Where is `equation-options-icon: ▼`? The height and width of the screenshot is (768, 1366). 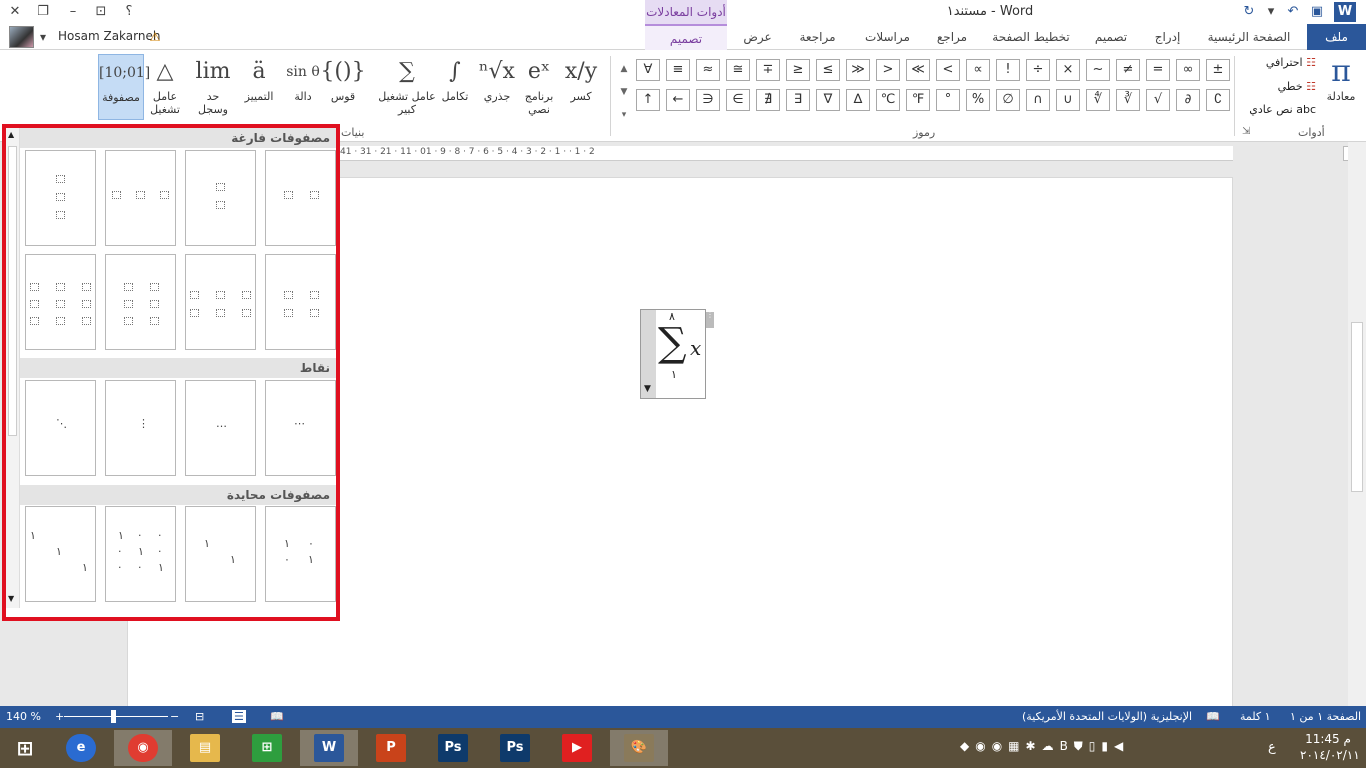
equation-options-icon: ▼ is located at coordinates (647, 389).